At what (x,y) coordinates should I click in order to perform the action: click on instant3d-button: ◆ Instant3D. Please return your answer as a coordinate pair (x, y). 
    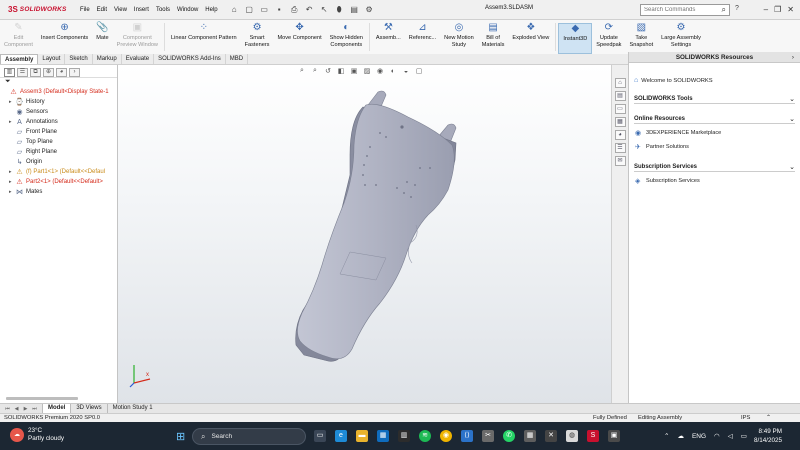
    Looking at the image, I should click on (575, 38).